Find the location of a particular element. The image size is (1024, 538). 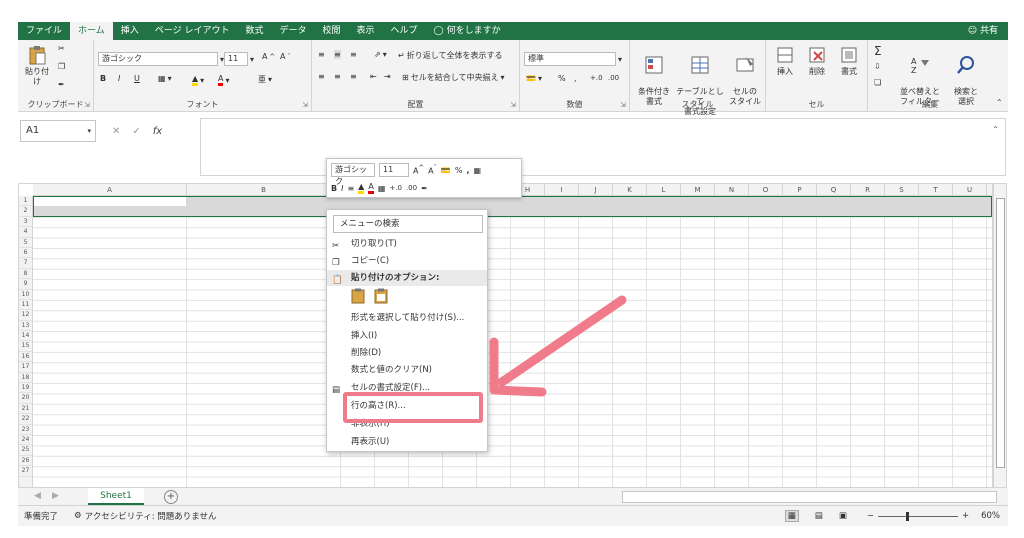

mini-decrease-decimal-button: .00 is located at coordinates (411, 188).